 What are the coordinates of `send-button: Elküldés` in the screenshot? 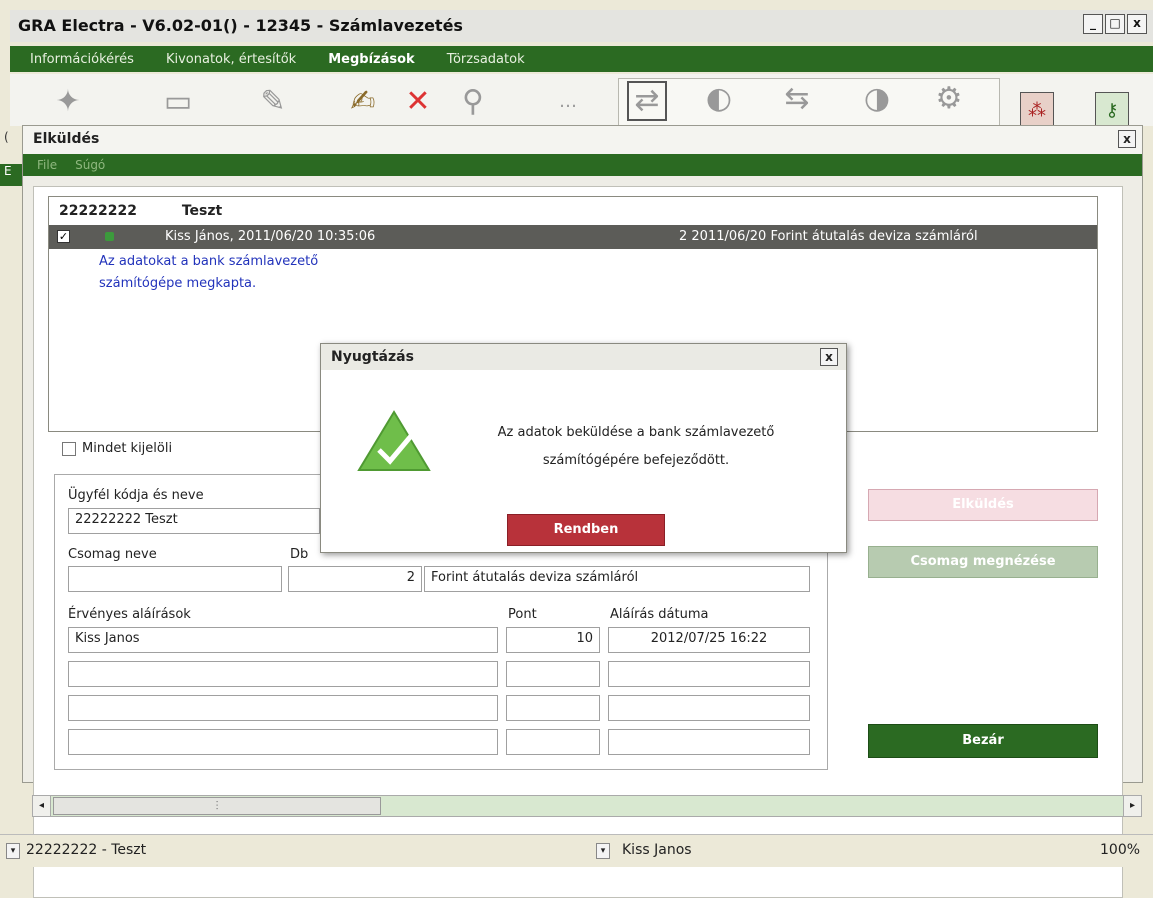 It's located at (983, 505).